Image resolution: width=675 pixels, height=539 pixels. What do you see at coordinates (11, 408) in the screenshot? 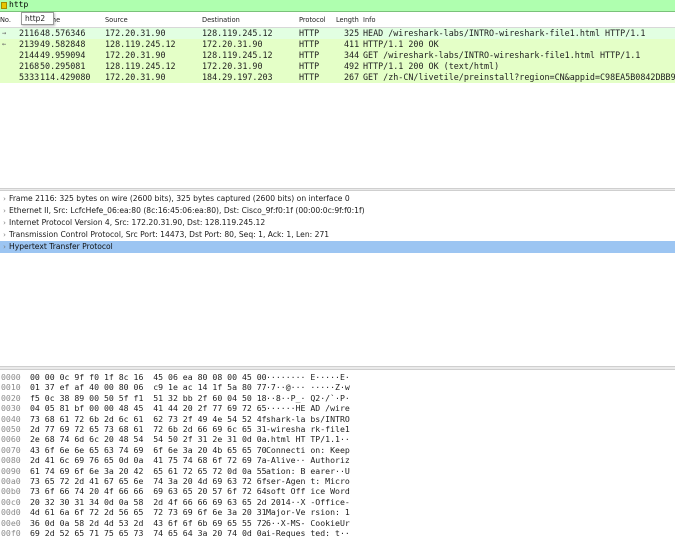
I see `byte-offset: 0030` at bounding box center [11, 408].